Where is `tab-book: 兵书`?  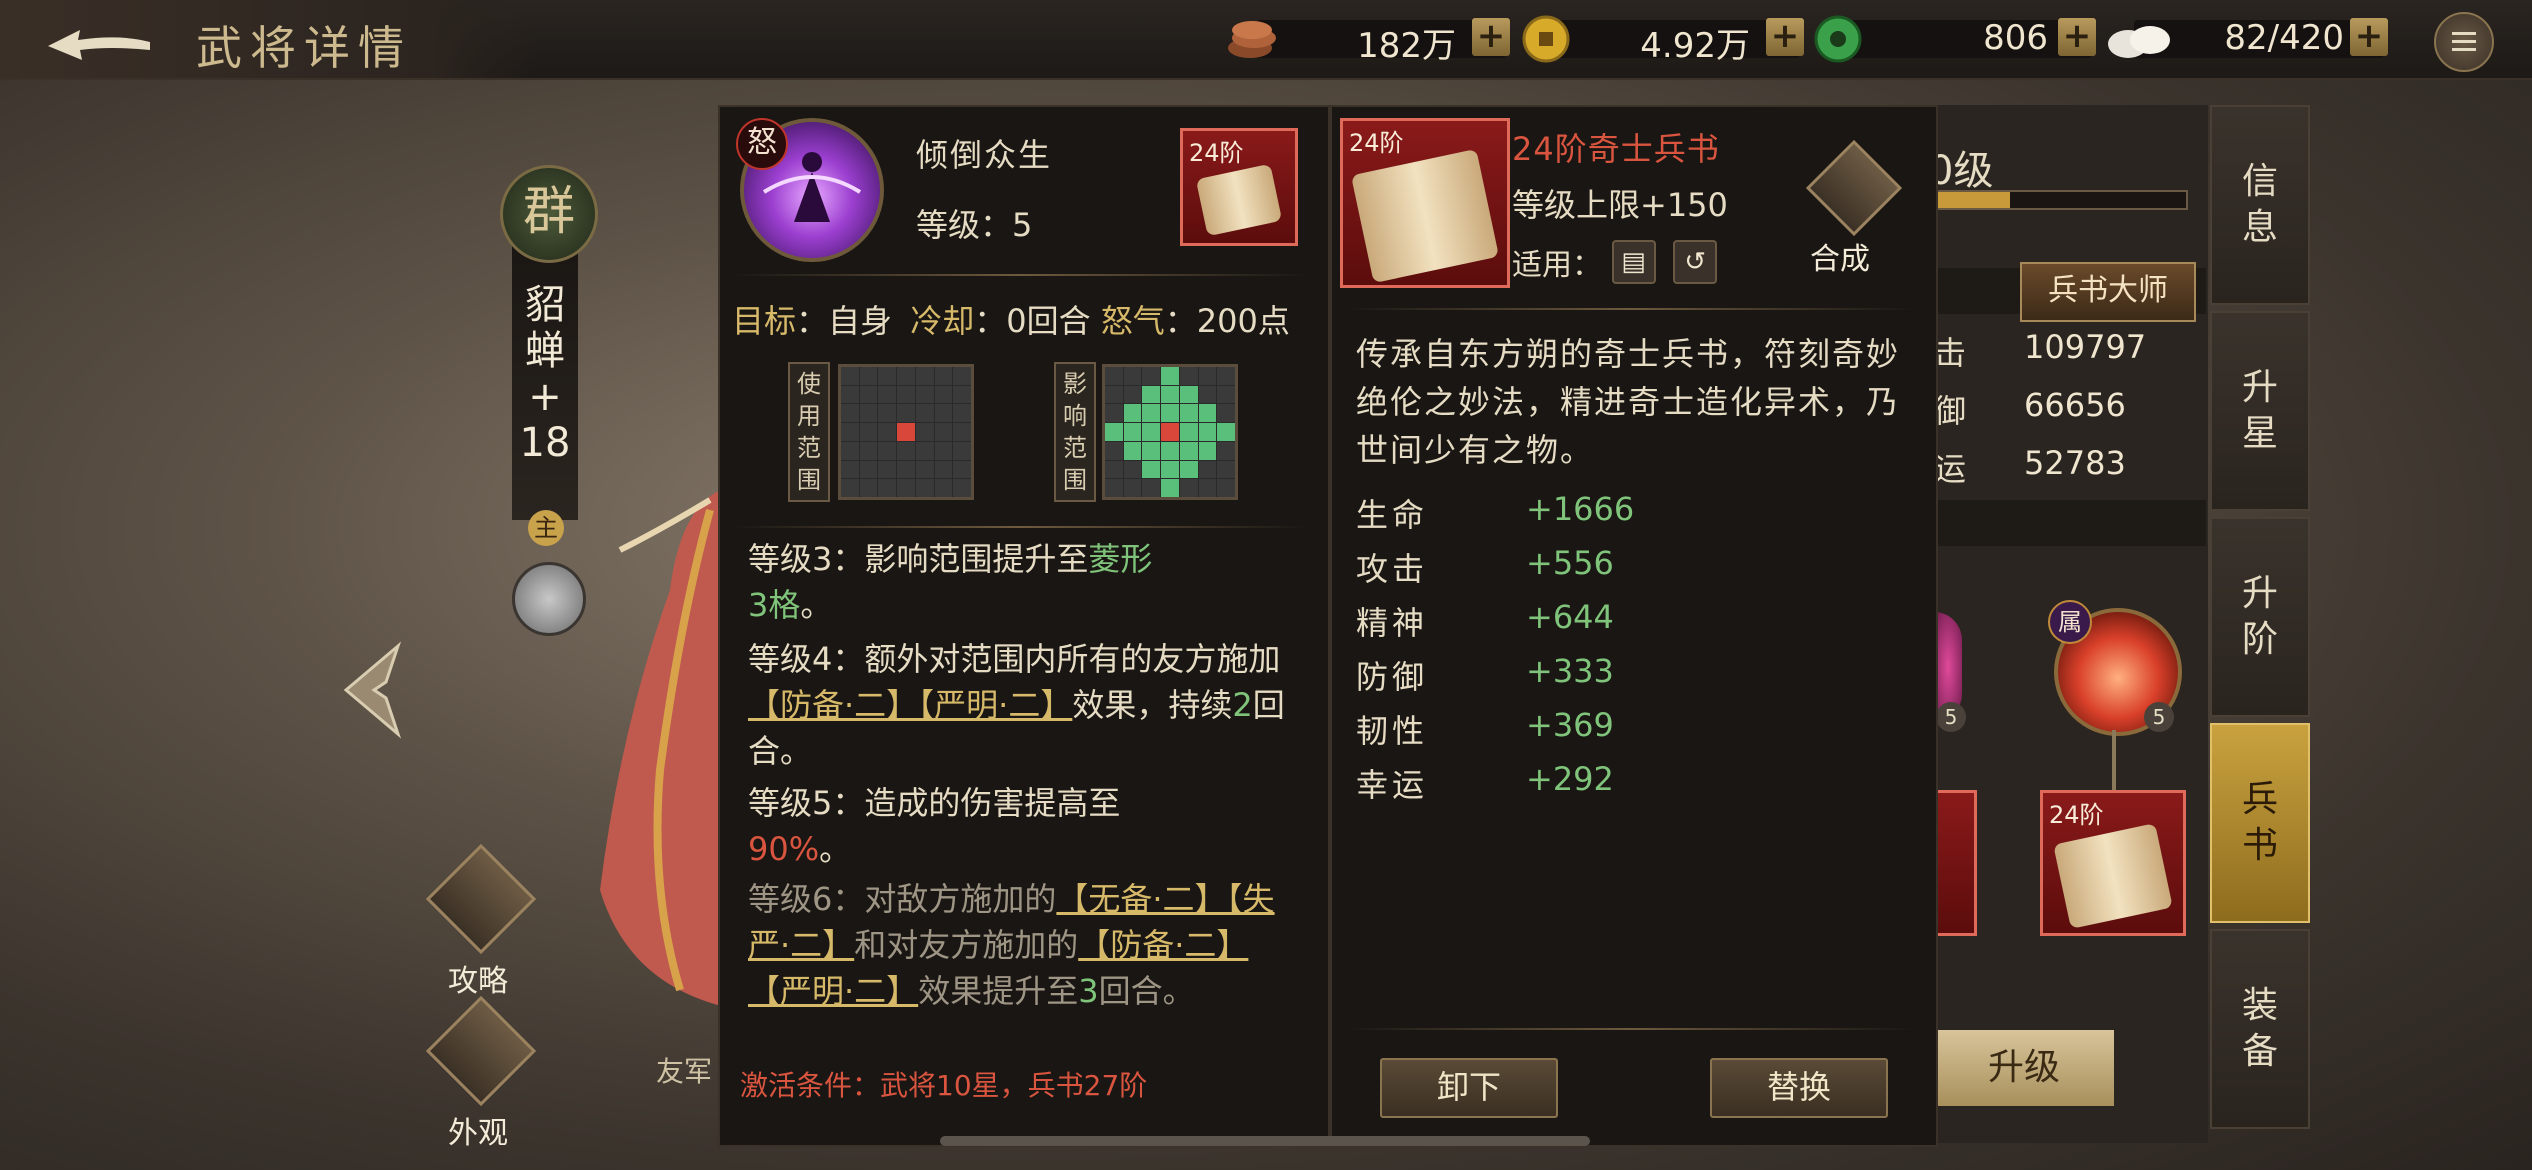
tab-book: 兵书 is located at coordinates (2260, 823).